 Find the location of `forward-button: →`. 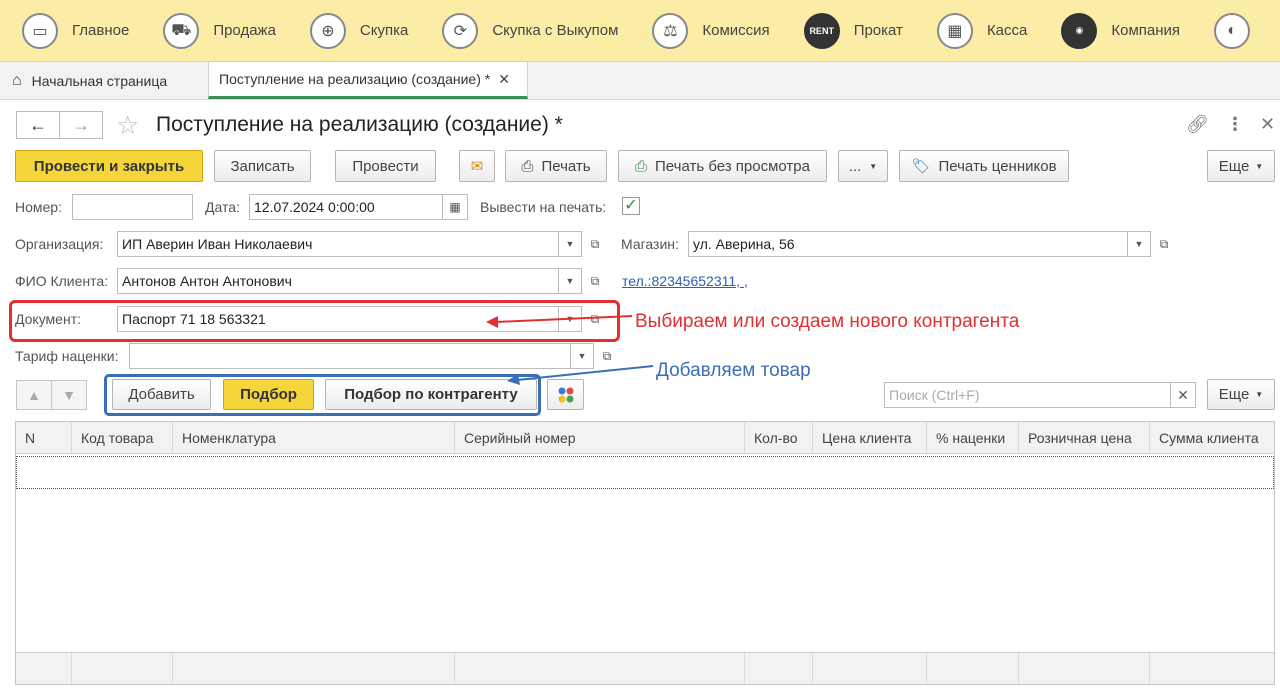

forward-button: → is located at coordinates (81, 125).